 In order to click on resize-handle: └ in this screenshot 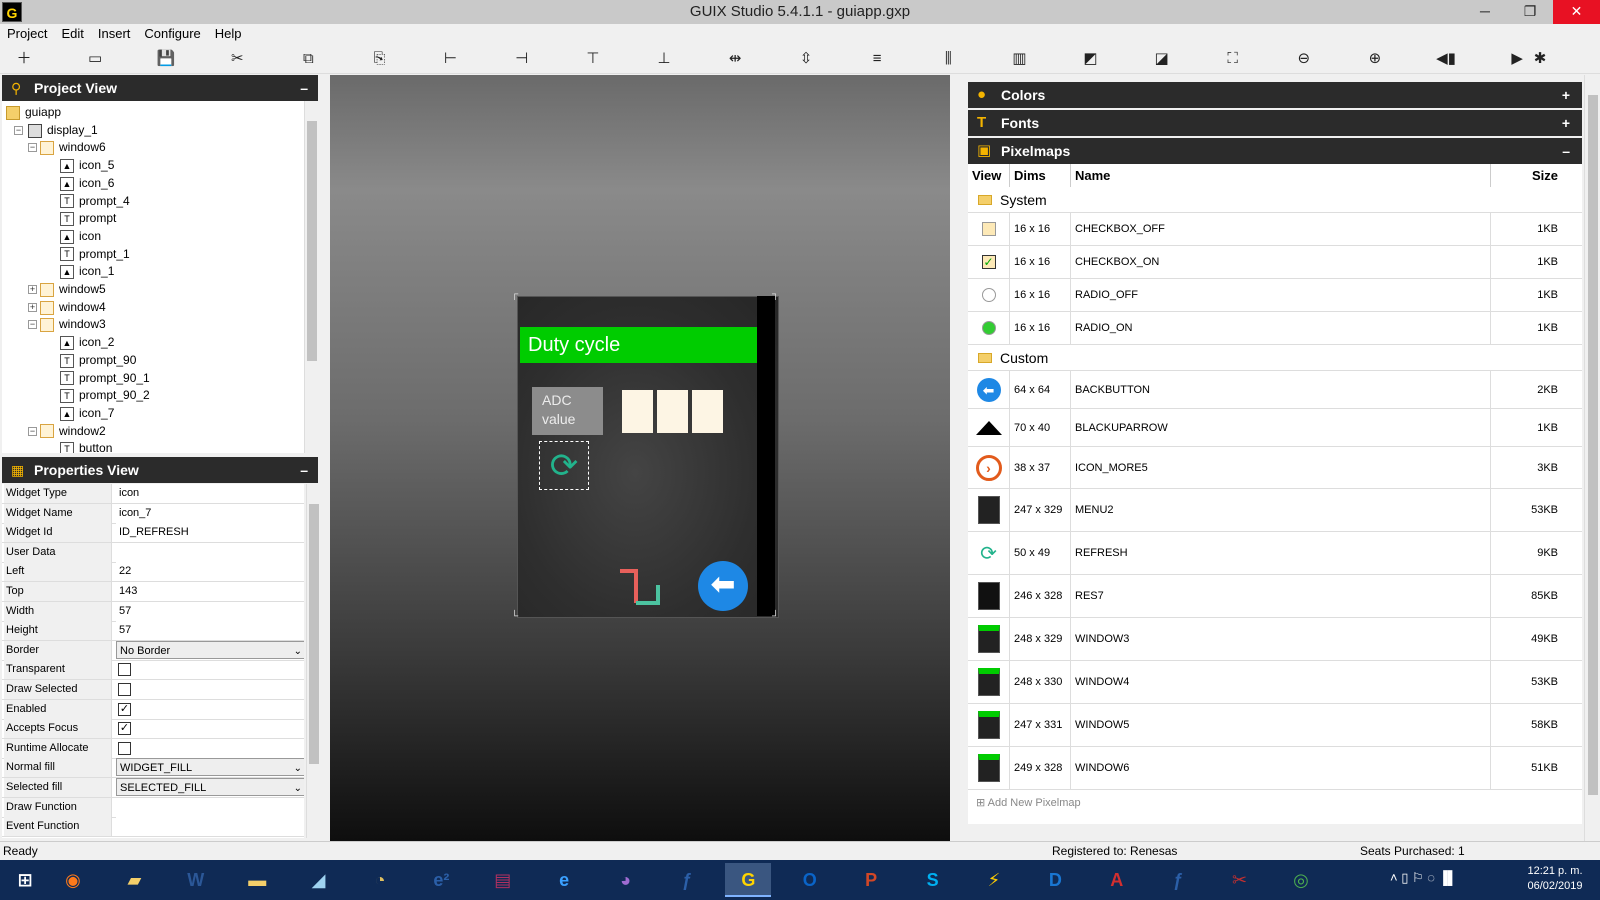, I will do `click(516, 617)`.